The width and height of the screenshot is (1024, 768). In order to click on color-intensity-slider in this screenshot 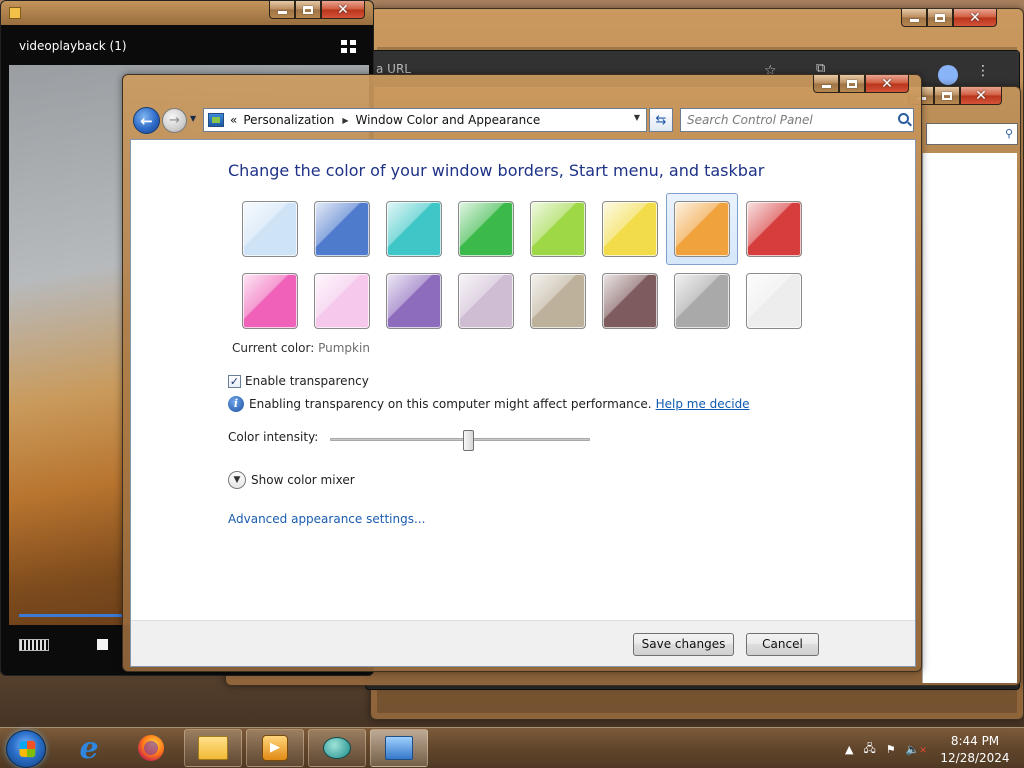, I will do `click(460, 439)`.